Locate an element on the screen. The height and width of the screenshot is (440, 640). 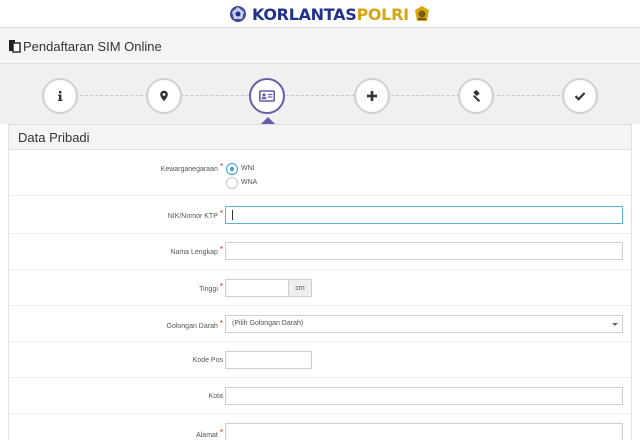
nik-row: NIK/Nomor KTP * is located at coordinates (320, 215).